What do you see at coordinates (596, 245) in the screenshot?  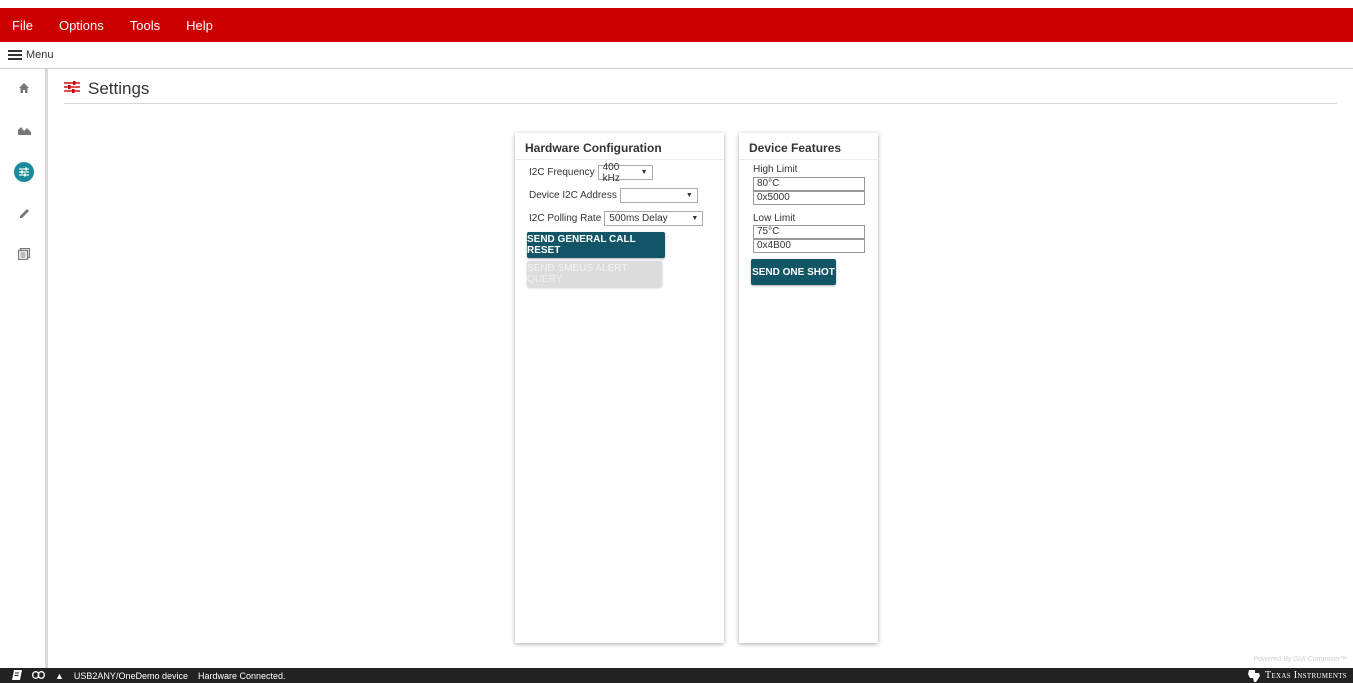 I see `send-general-call-reset-button: SEND GENERAL CALL RESET` at bounding box center [596, 245].